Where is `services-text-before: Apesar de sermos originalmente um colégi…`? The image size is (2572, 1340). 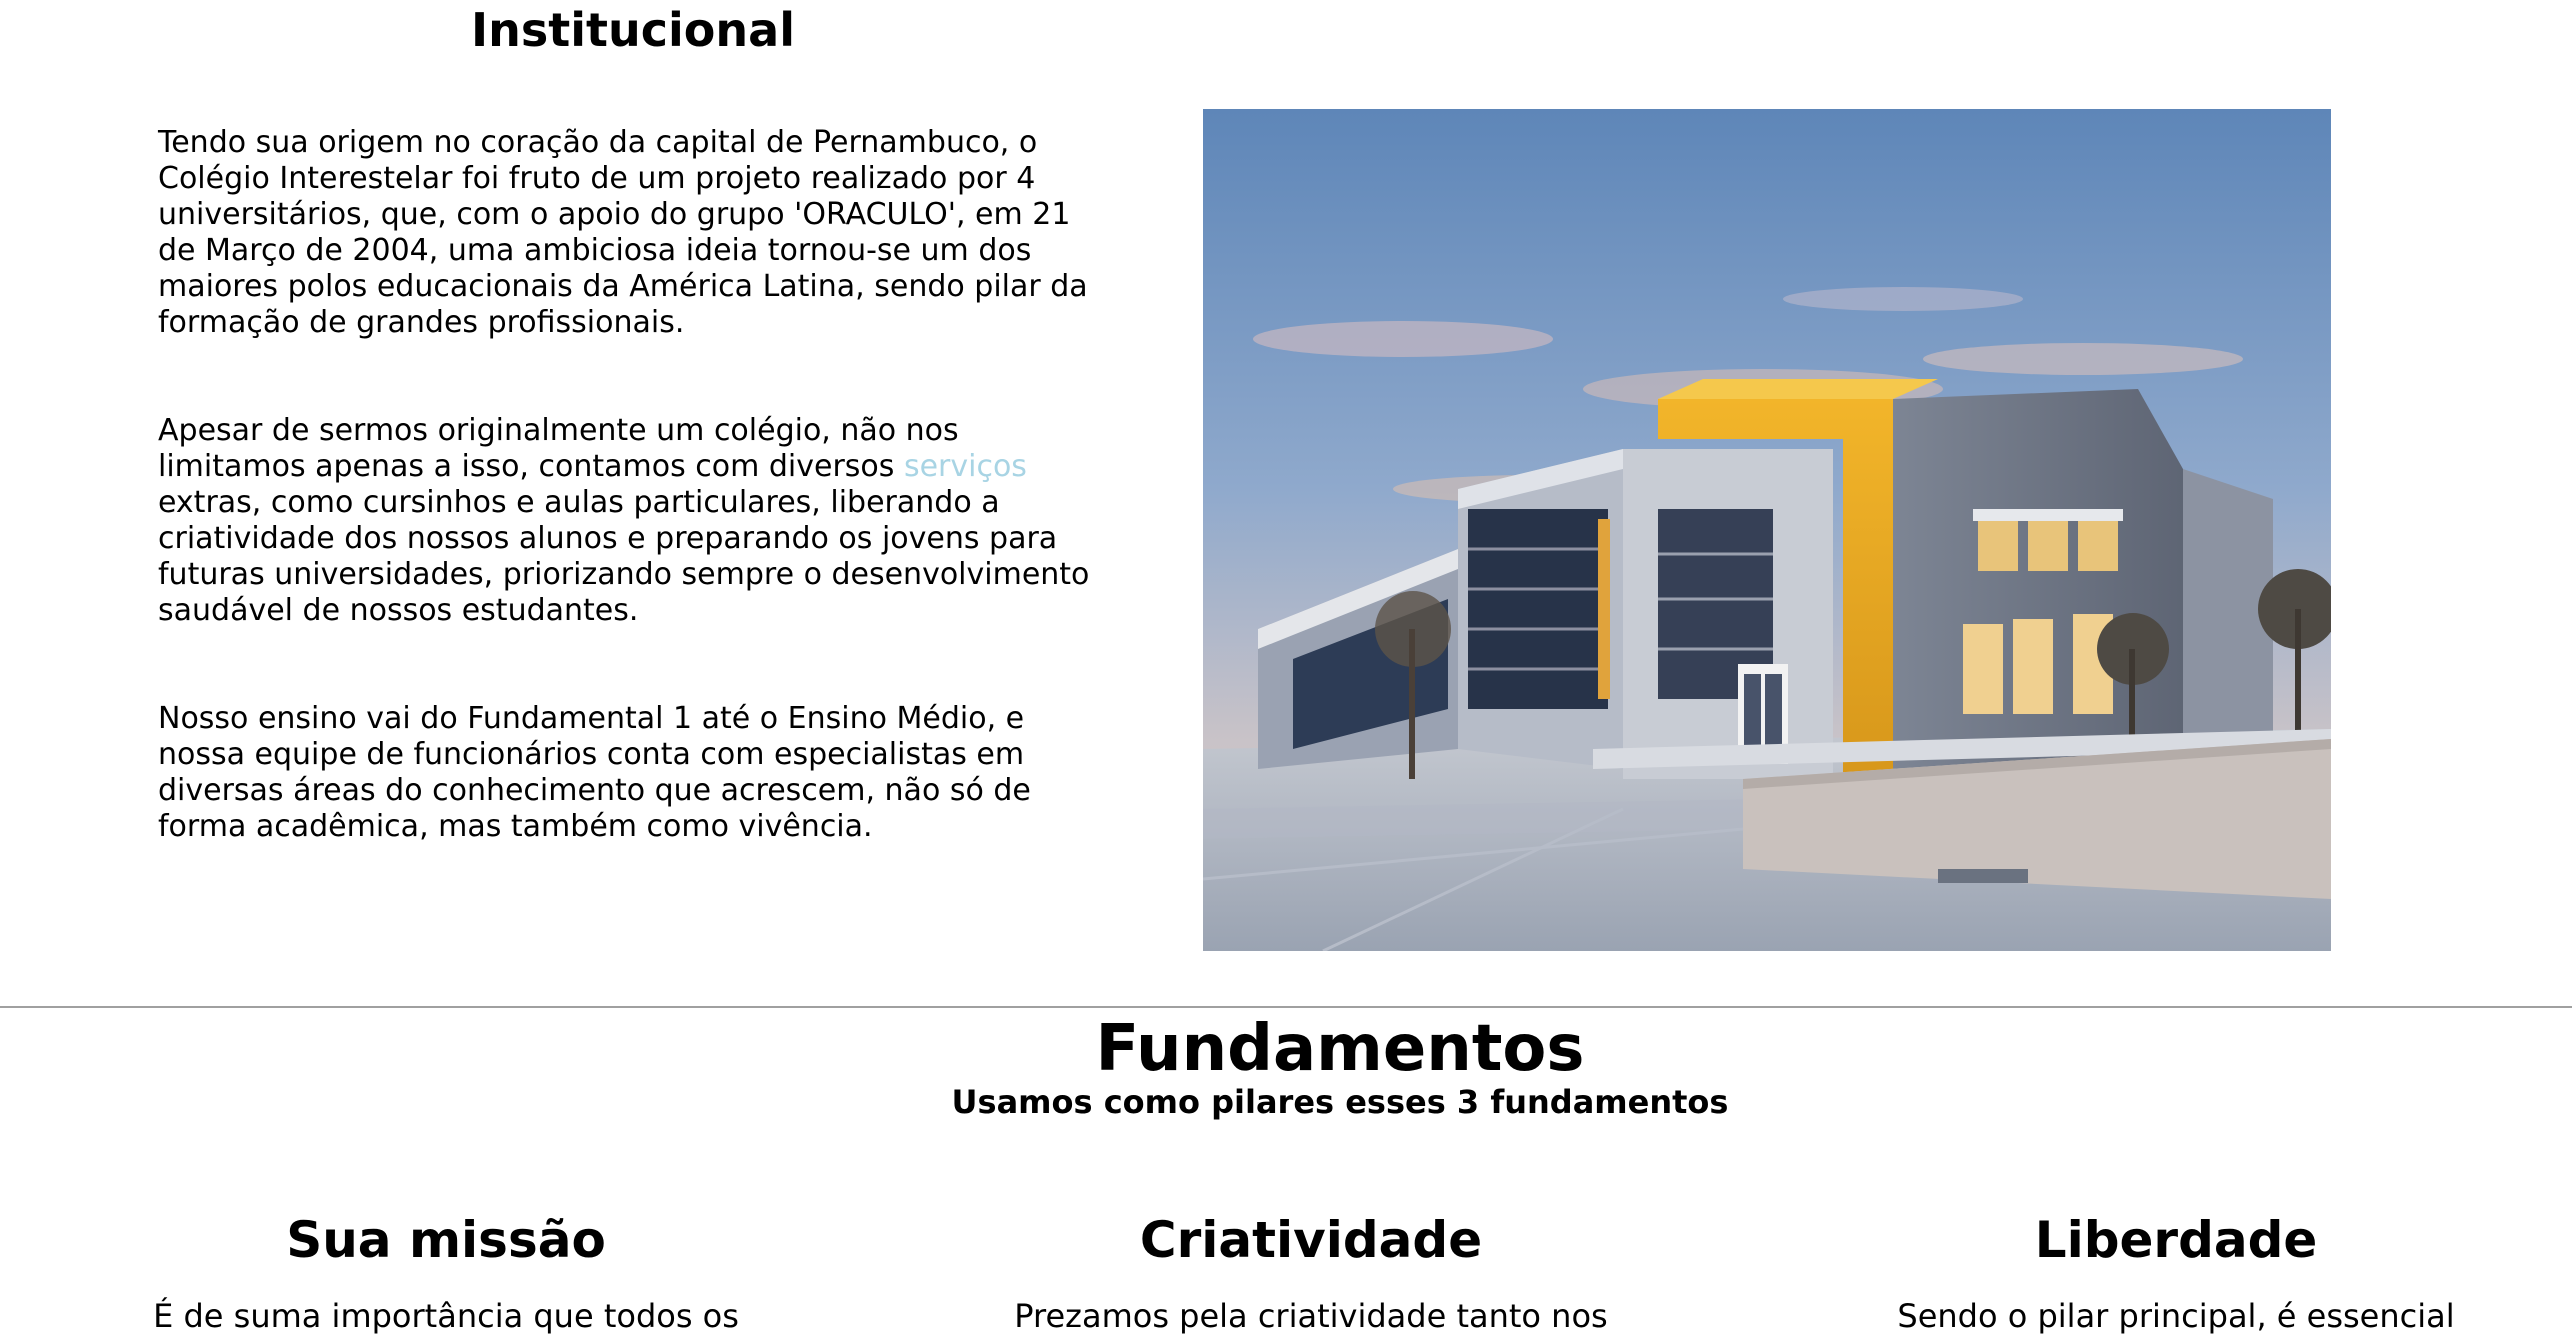 services-text-before: Apesar de sermos originalmente um colégi… is located at coordinates (558, 448).